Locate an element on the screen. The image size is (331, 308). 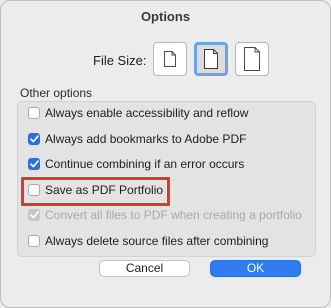
dialog-title: Options is located at coordinates (165, 16).